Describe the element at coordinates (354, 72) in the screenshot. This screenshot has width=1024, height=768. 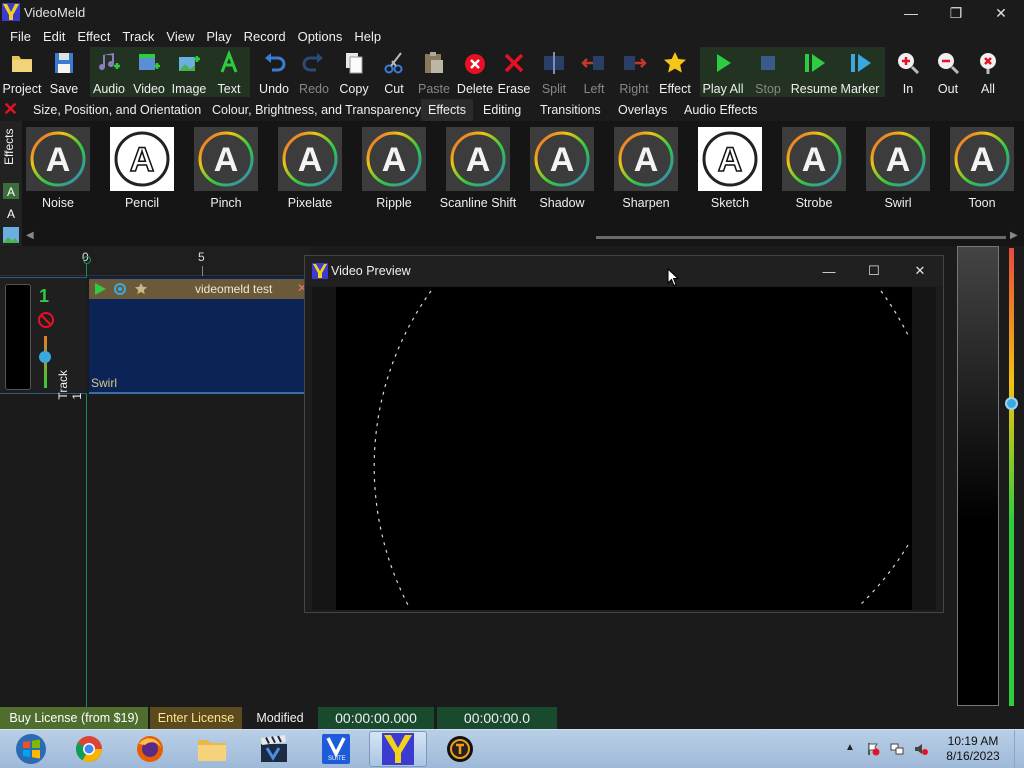
I see `copy-button: Copy` at that location.